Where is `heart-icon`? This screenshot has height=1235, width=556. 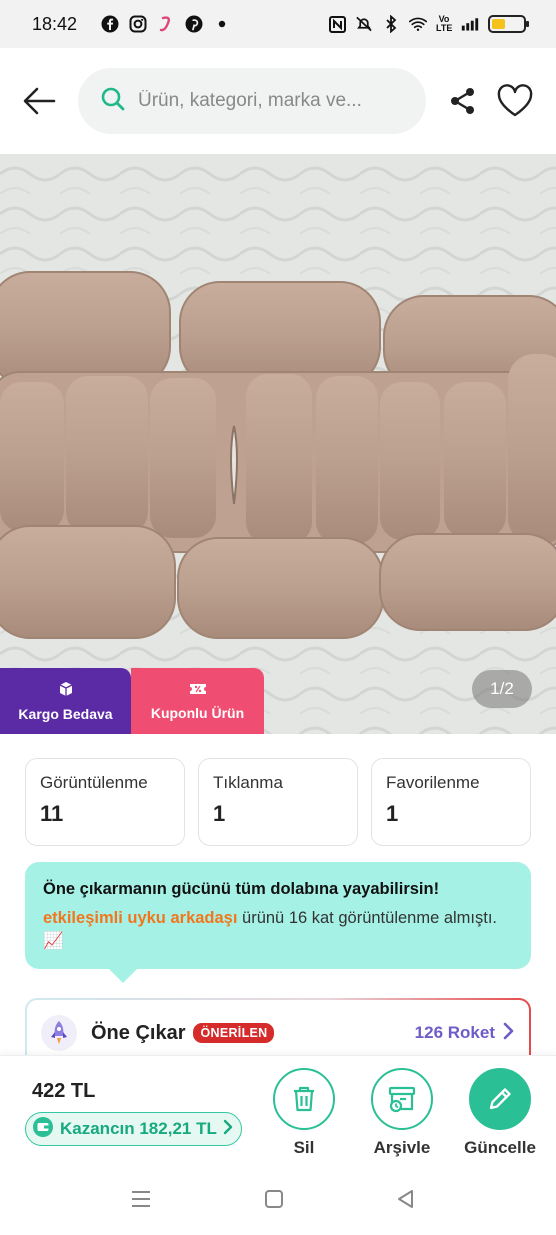 heart-icon is located at coordinates (515, 101).